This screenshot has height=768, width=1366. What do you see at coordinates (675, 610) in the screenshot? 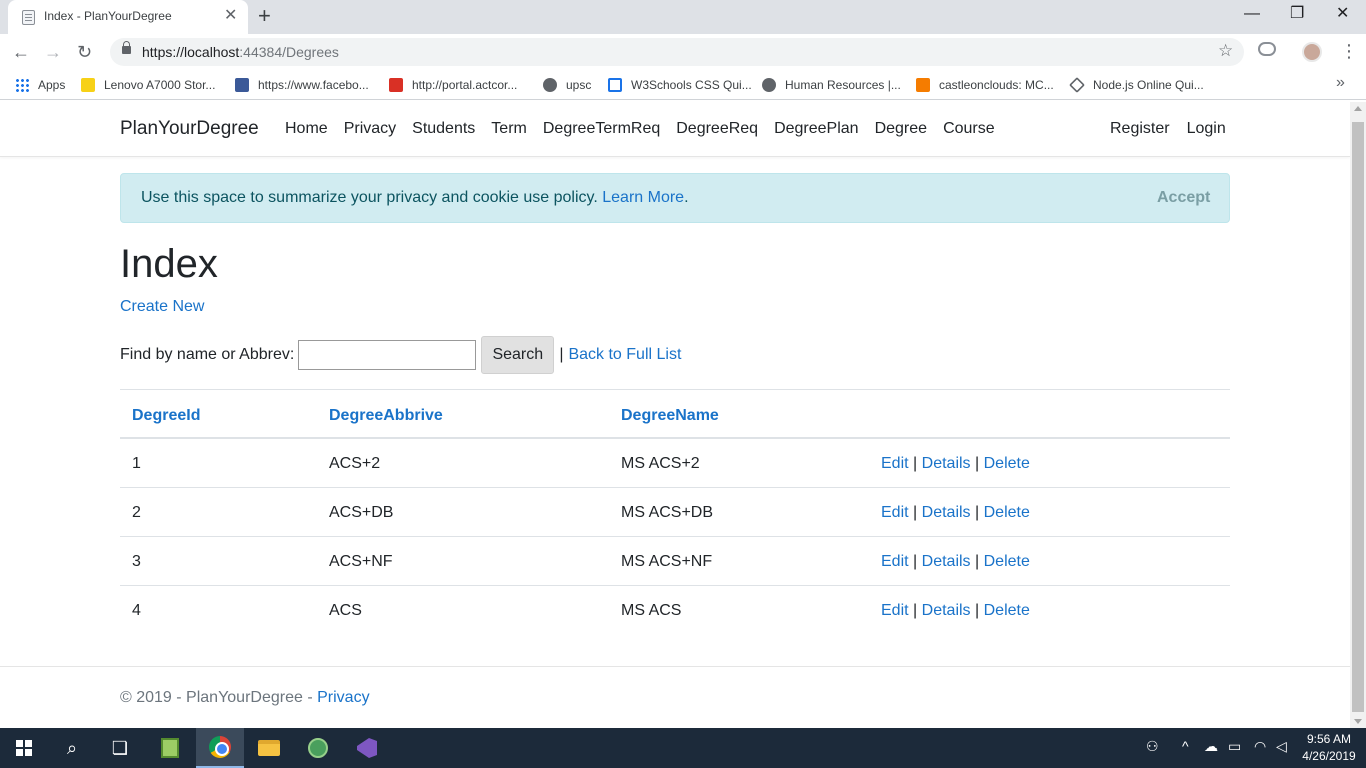
I see `table-row: 4 ACS MS ACS Edit | Details | Delete` at bounding box center [675, 610].